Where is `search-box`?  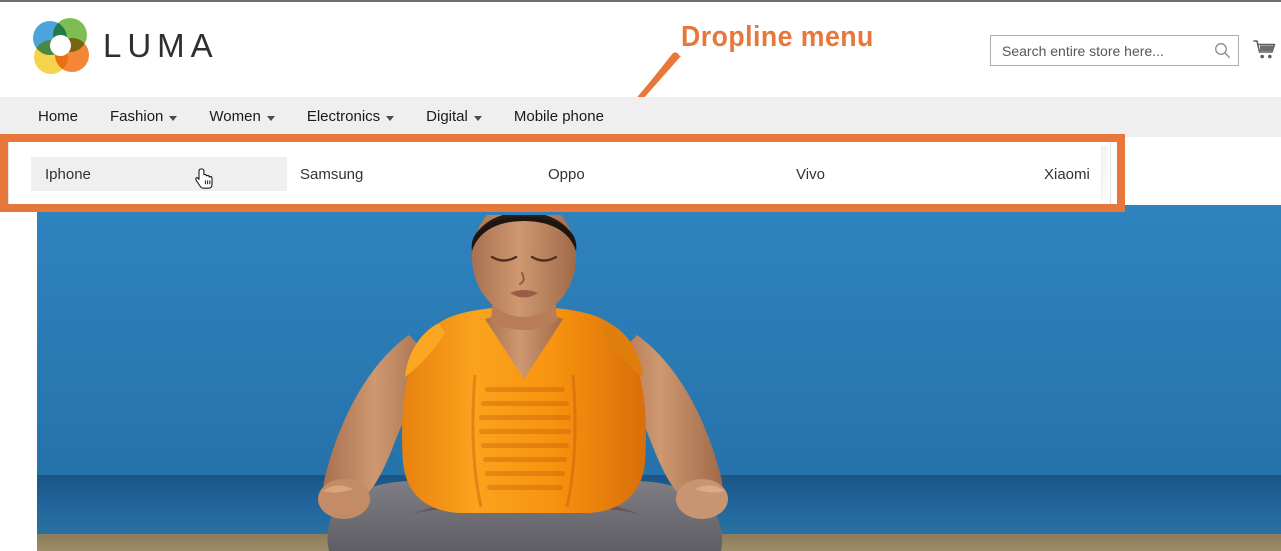
search-box is located at coordinates (1114, 50).